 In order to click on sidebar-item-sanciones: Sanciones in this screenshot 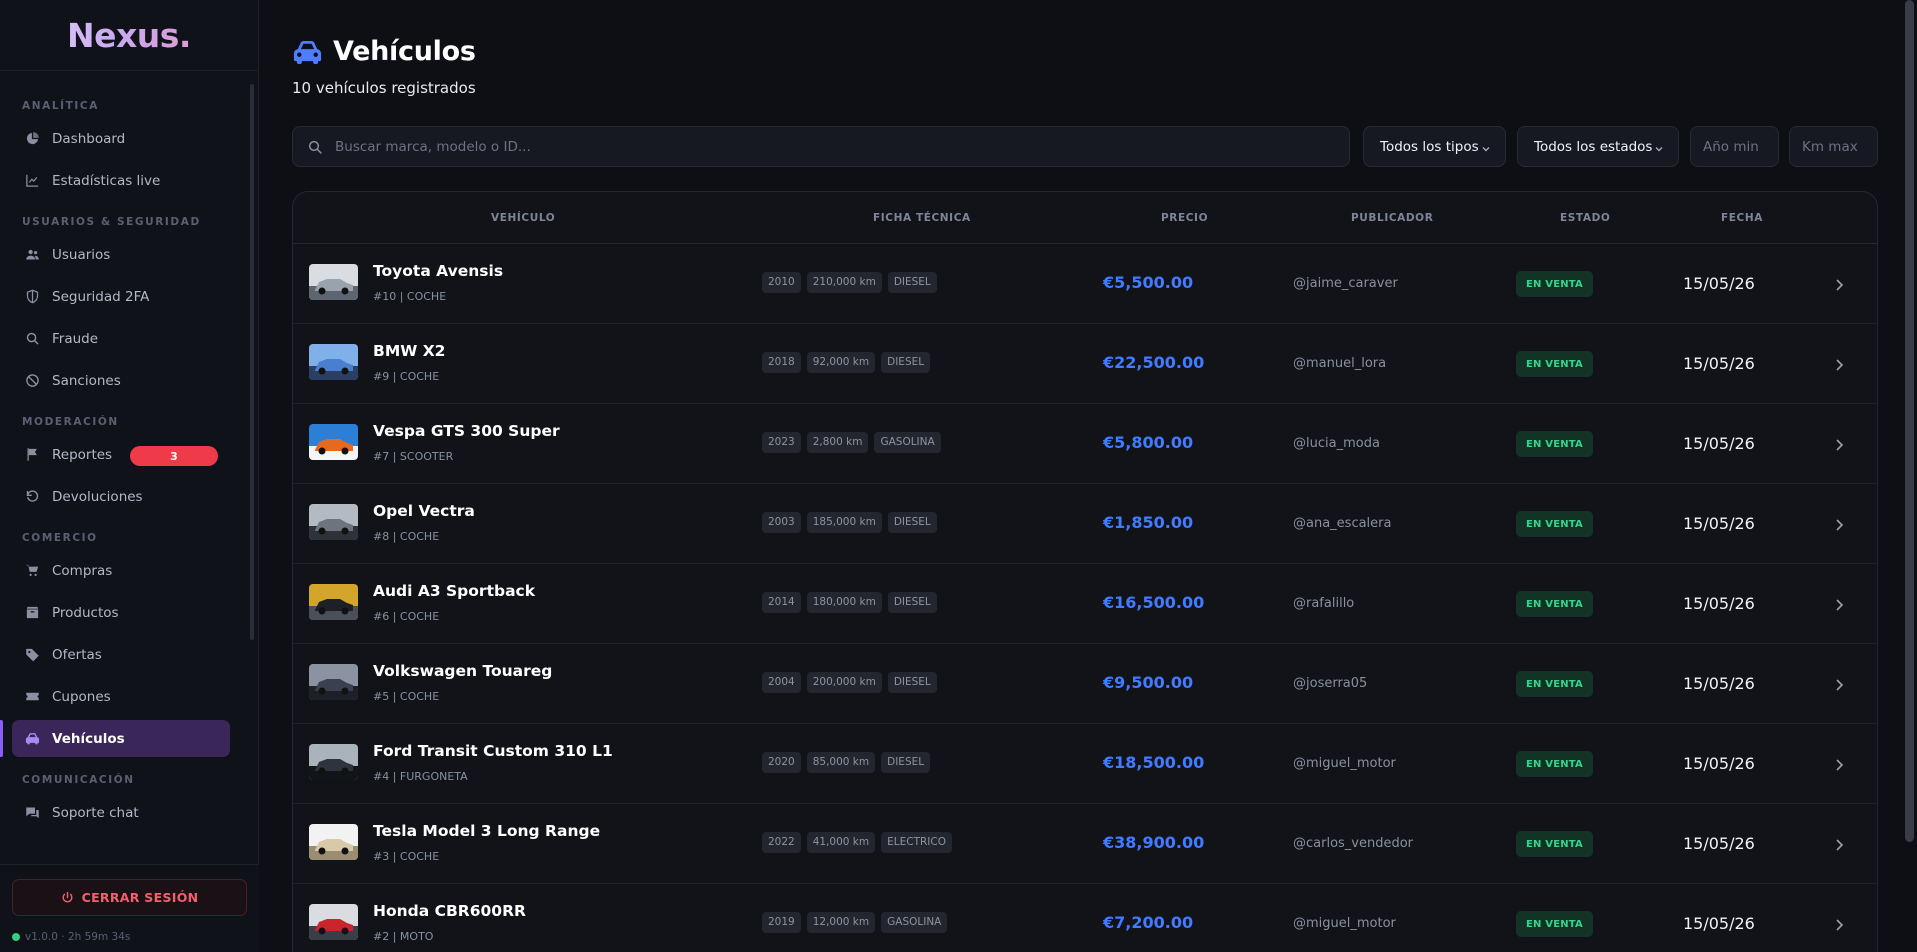, I will do `click(121, 380)`.